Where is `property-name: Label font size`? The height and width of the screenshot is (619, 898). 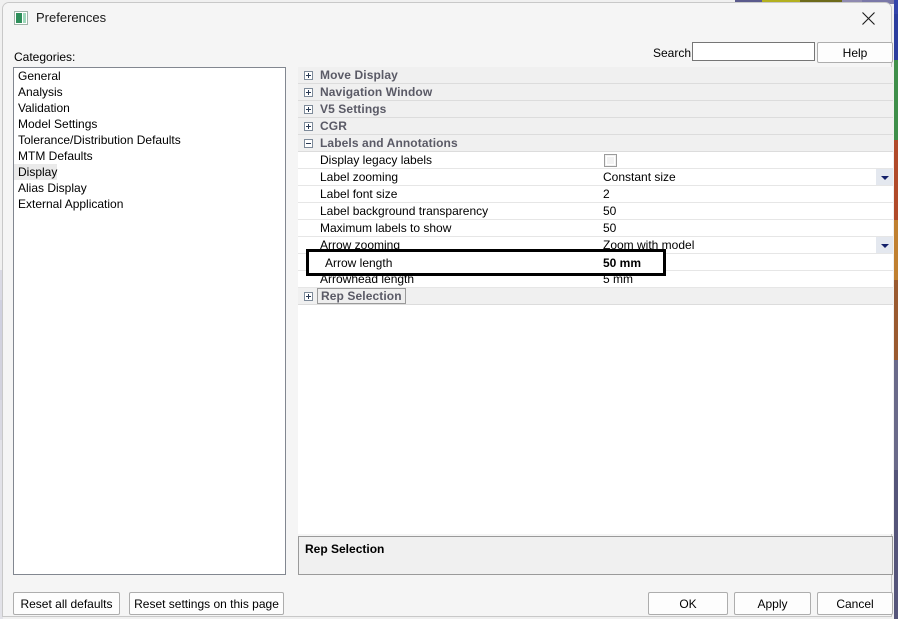 property-name: Label font size is located at coordinates (359, 194).